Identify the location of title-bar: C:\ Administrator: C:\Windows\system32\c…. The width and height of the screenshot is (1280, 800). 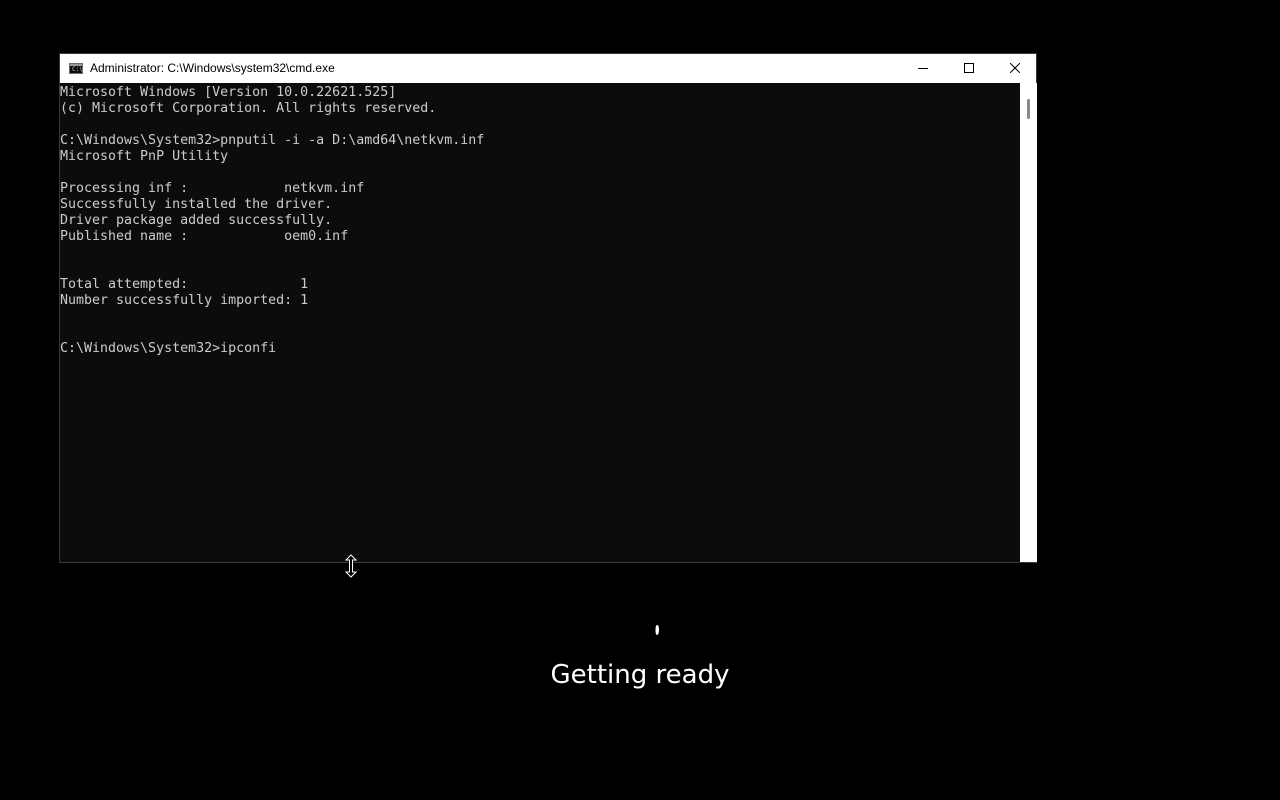
(548, 68).